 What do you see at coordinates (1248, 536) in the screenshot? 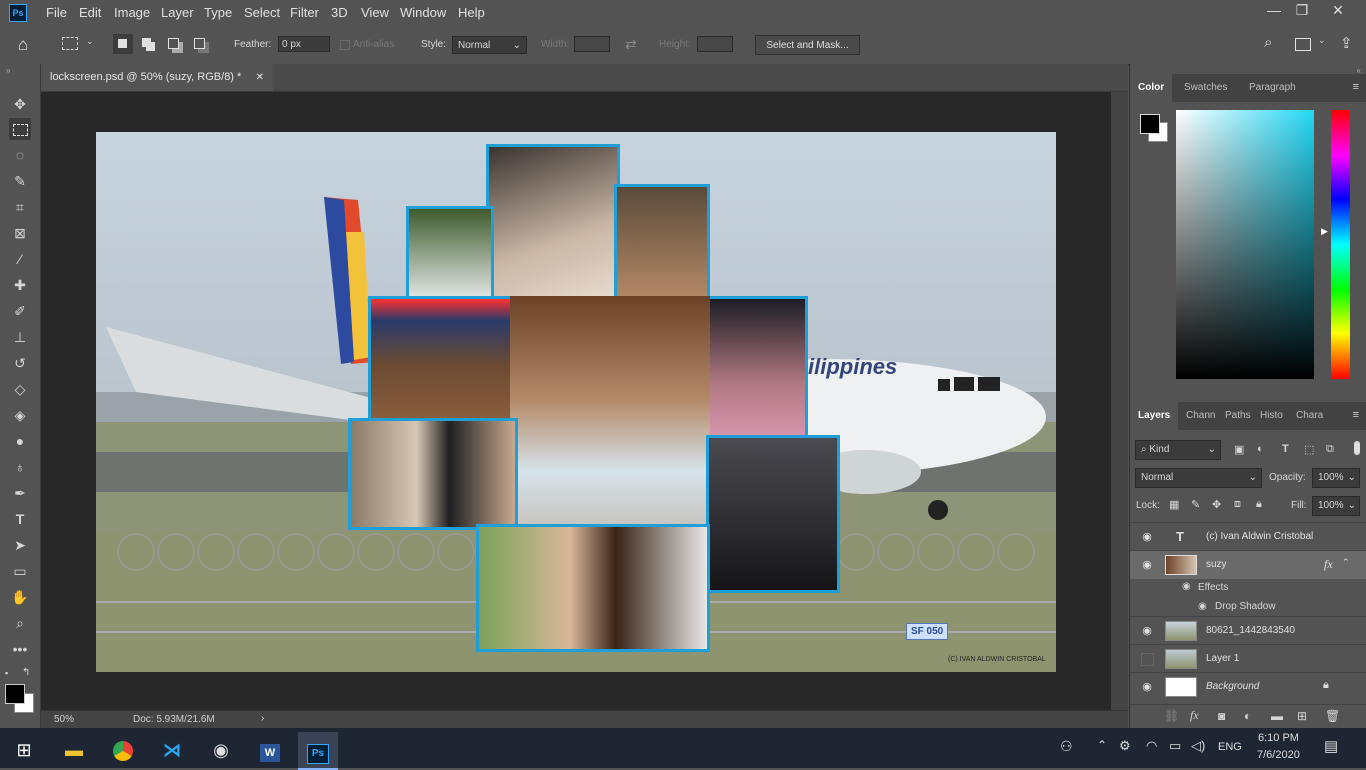
I see `layer-row-text: ◉ T (c) Ivan Aldwin Cristobal` at bounding box center [1248, 536].